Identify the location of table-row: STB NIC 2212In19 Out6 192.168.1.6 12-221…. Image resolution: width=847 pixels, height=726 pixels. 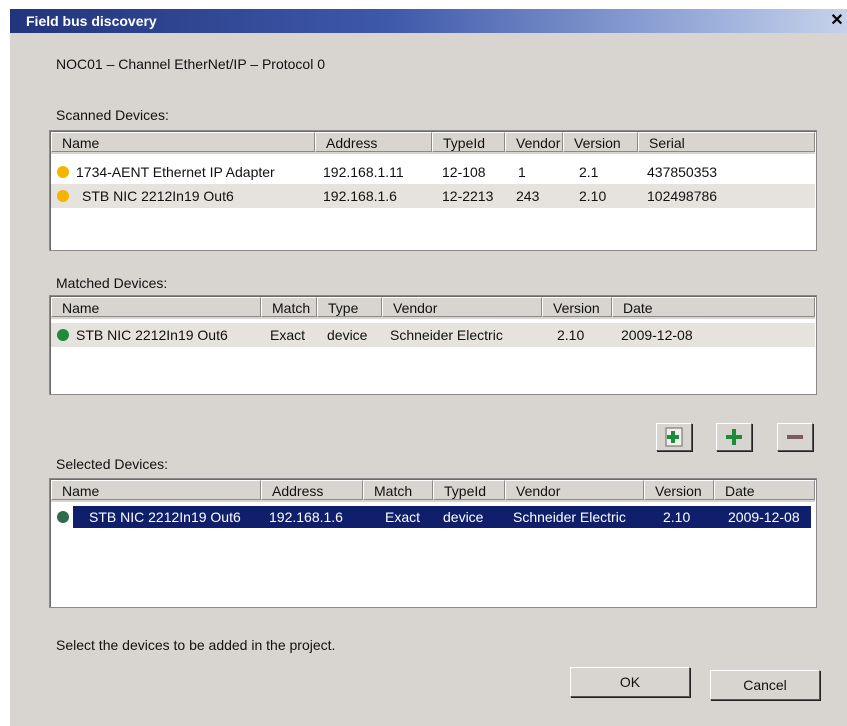
(433, 196).